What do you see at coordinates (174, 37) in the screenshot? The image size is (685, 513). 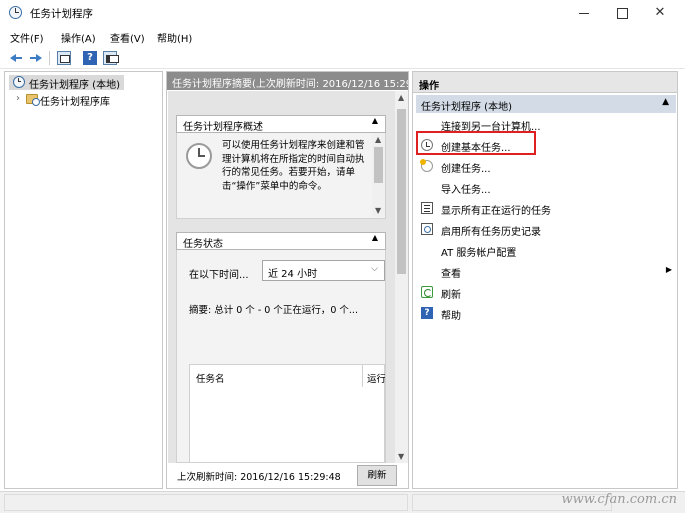 I see `menu-help: 帮助(H)` at bounding box center [174, 37].